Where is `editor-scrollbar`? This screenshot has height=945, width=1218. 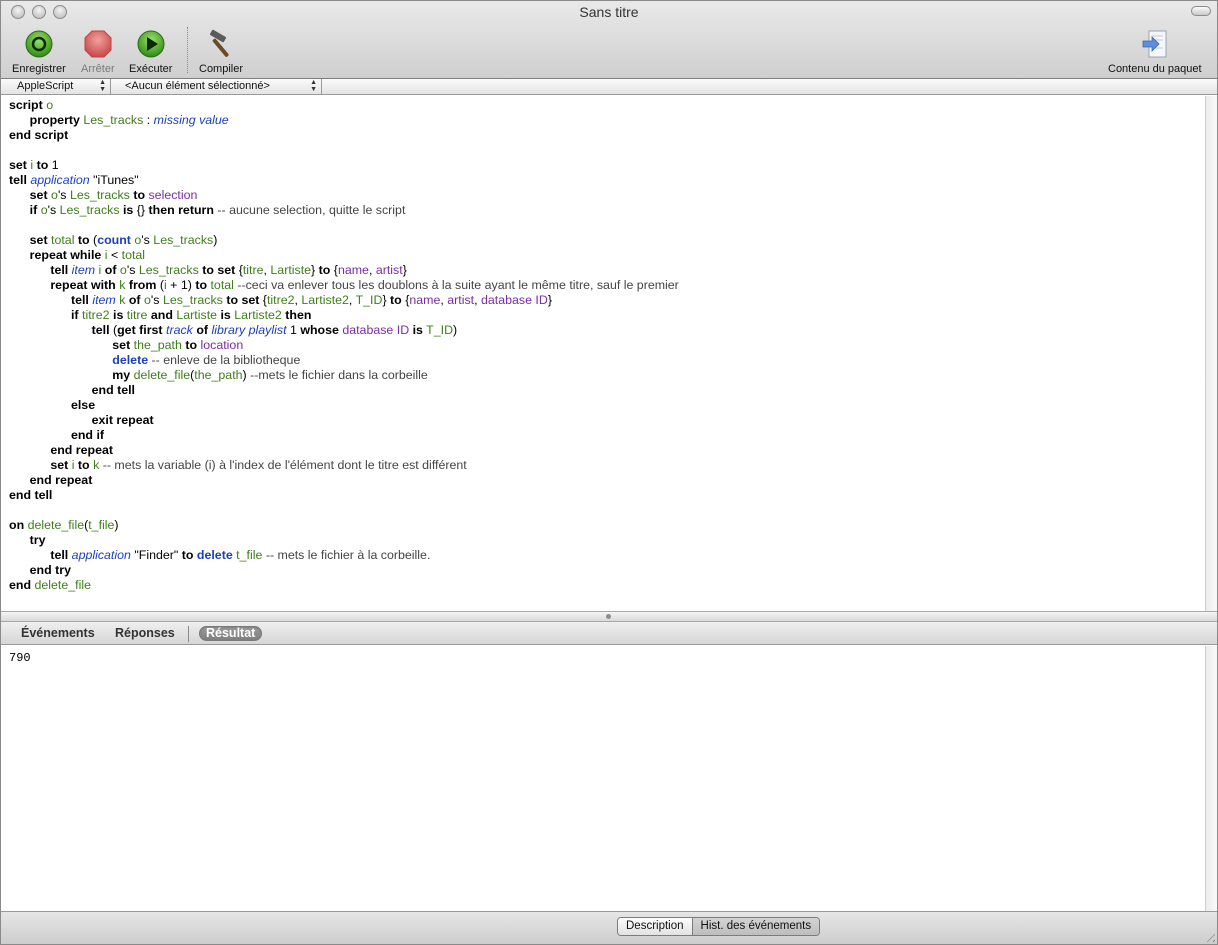
editor-scrollbar is located at coordinates (1211, 353).